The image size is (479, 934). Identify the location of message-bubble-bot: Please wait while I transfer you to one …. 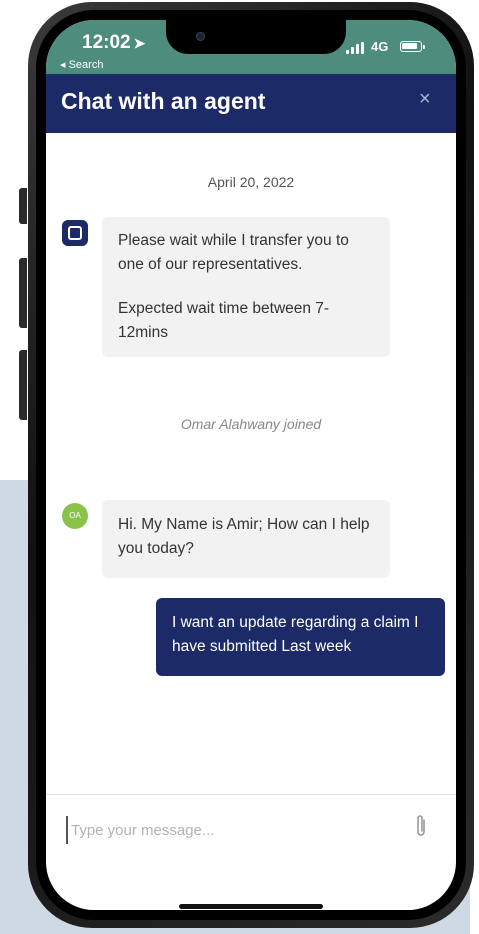
(246, 287).